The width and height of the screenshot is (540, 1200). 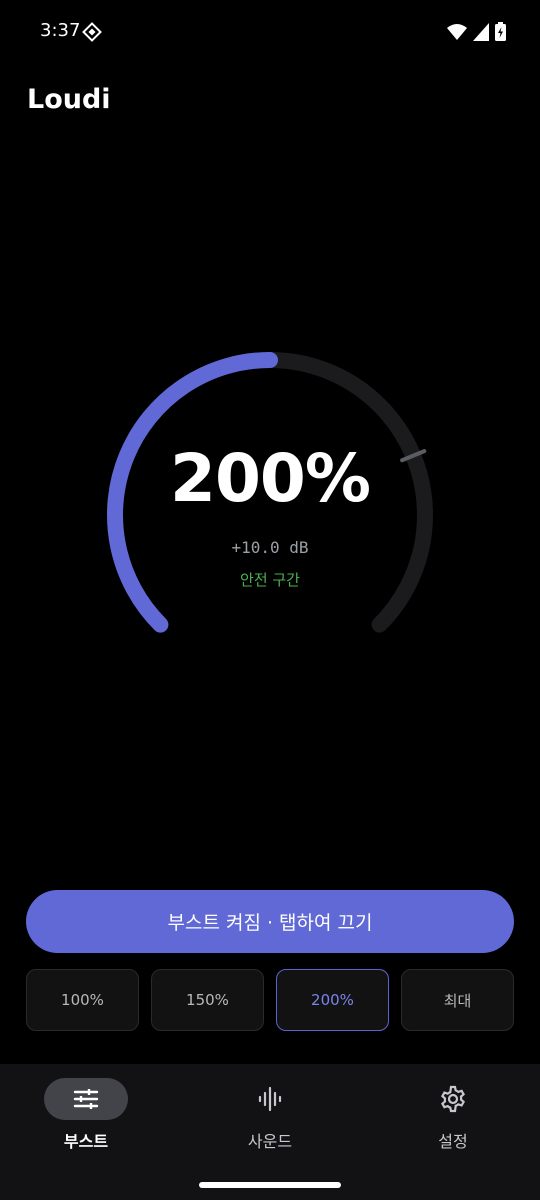 I want to click on gear-icon, so click(x=453, y=1099).